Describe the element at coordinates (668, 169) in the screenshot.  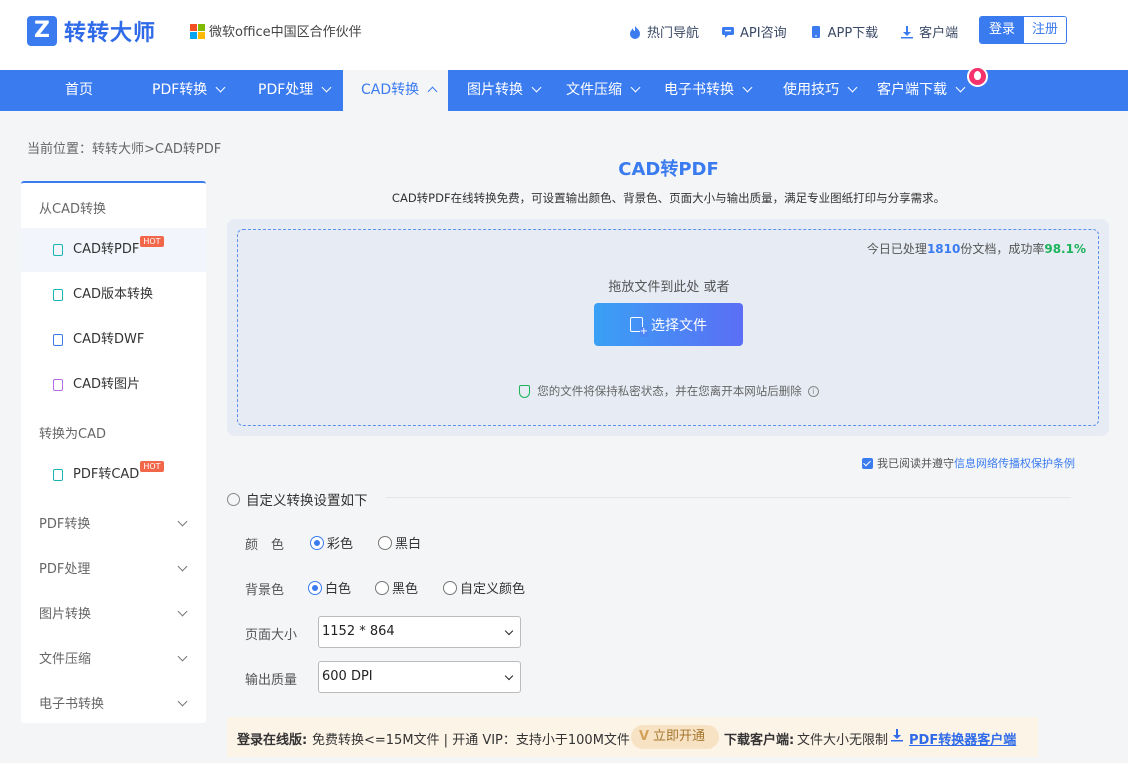
I see `page-title: CAD转PDF` at that location.